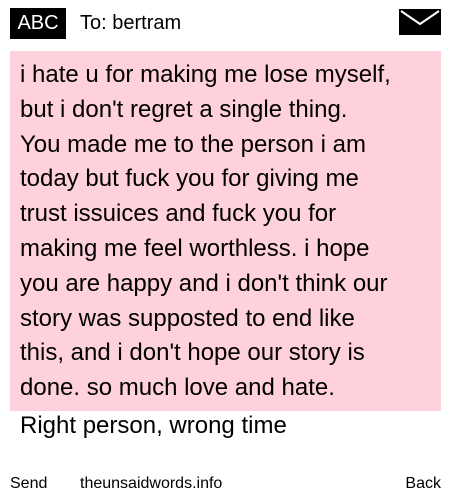  Describe the element at coordinates (195, 248) in the screenshot. I see `message-line: making me feel worthless. i hope` at that location.